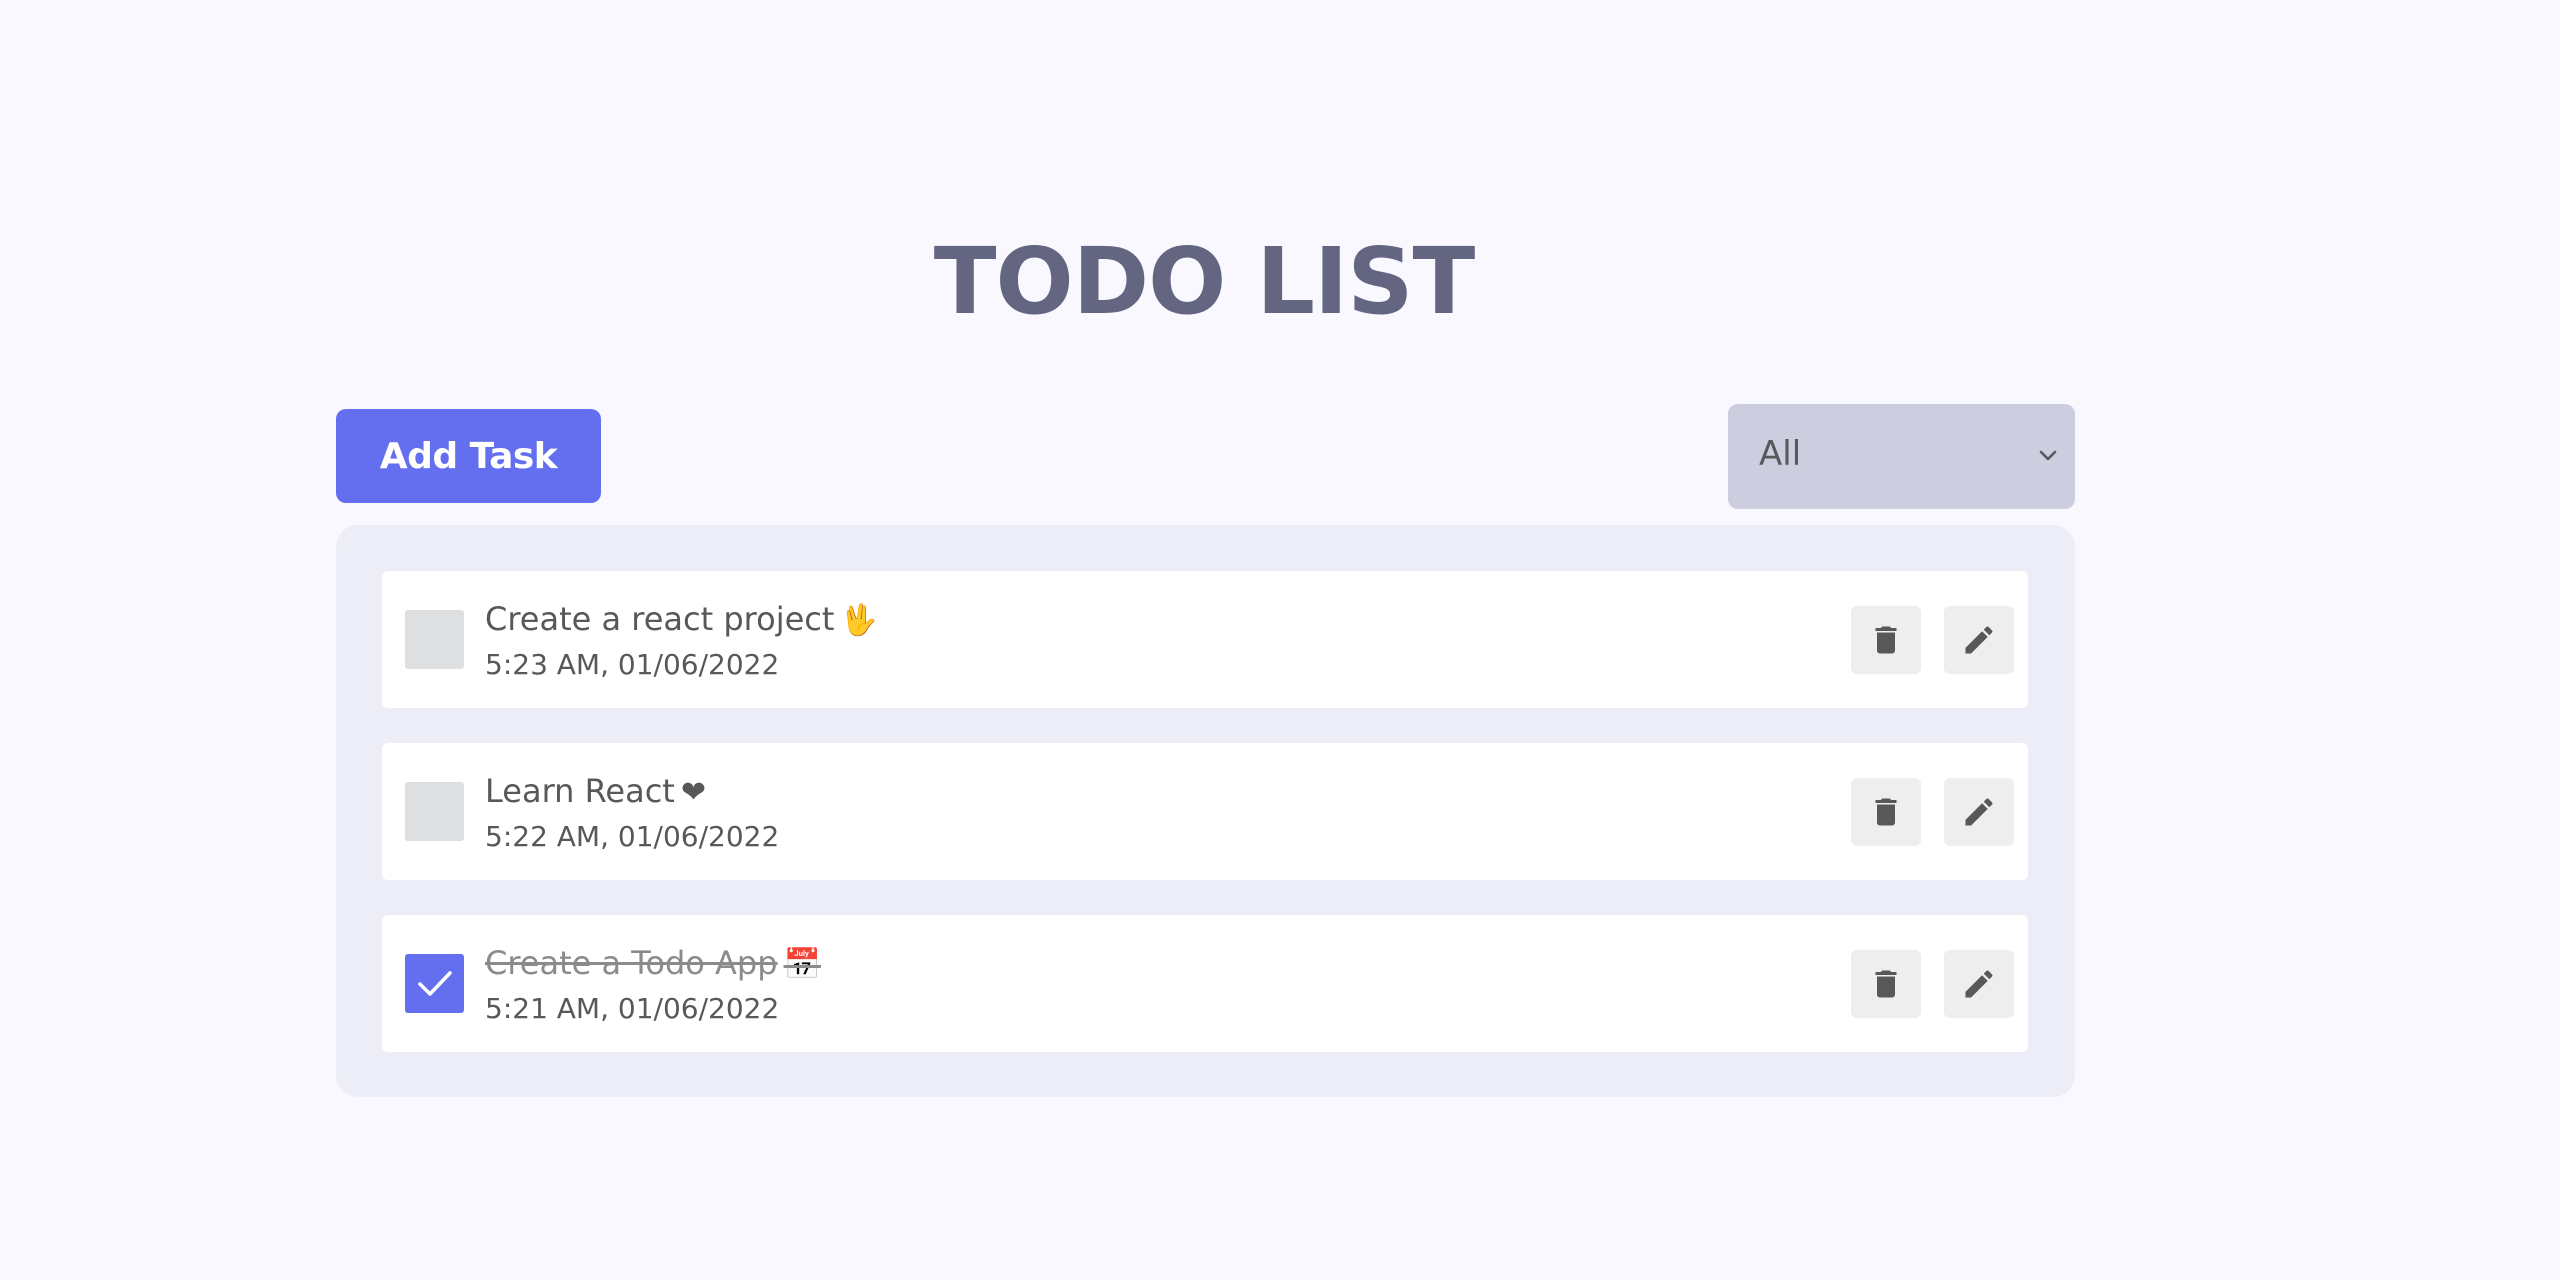 This screenshot has width=2560, height=1280. Describe the element at coordinates (468, 456) in the screenshot. I see `add-task-button: Add Task` at that location.